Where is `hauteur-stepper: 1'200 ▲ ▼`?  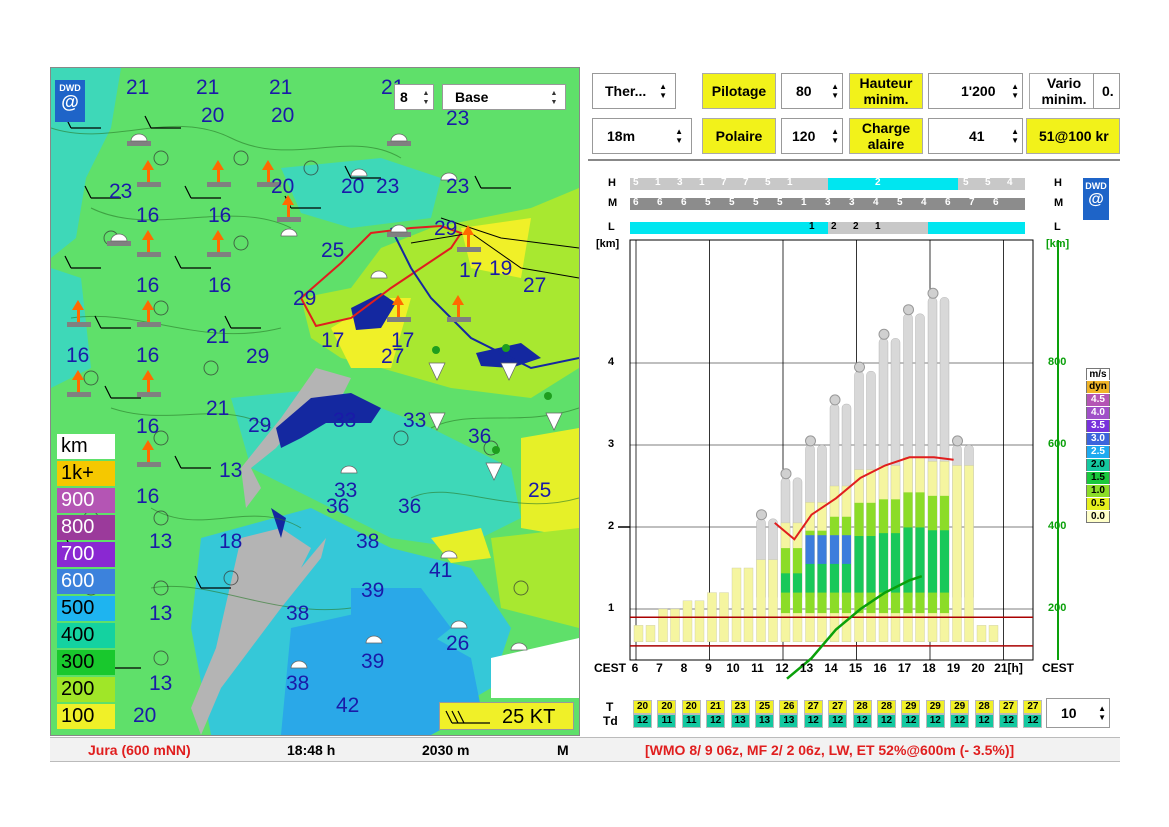
hauteur-stepper: 1'200 ▲ ▼ is located at coordinates (975, 91).